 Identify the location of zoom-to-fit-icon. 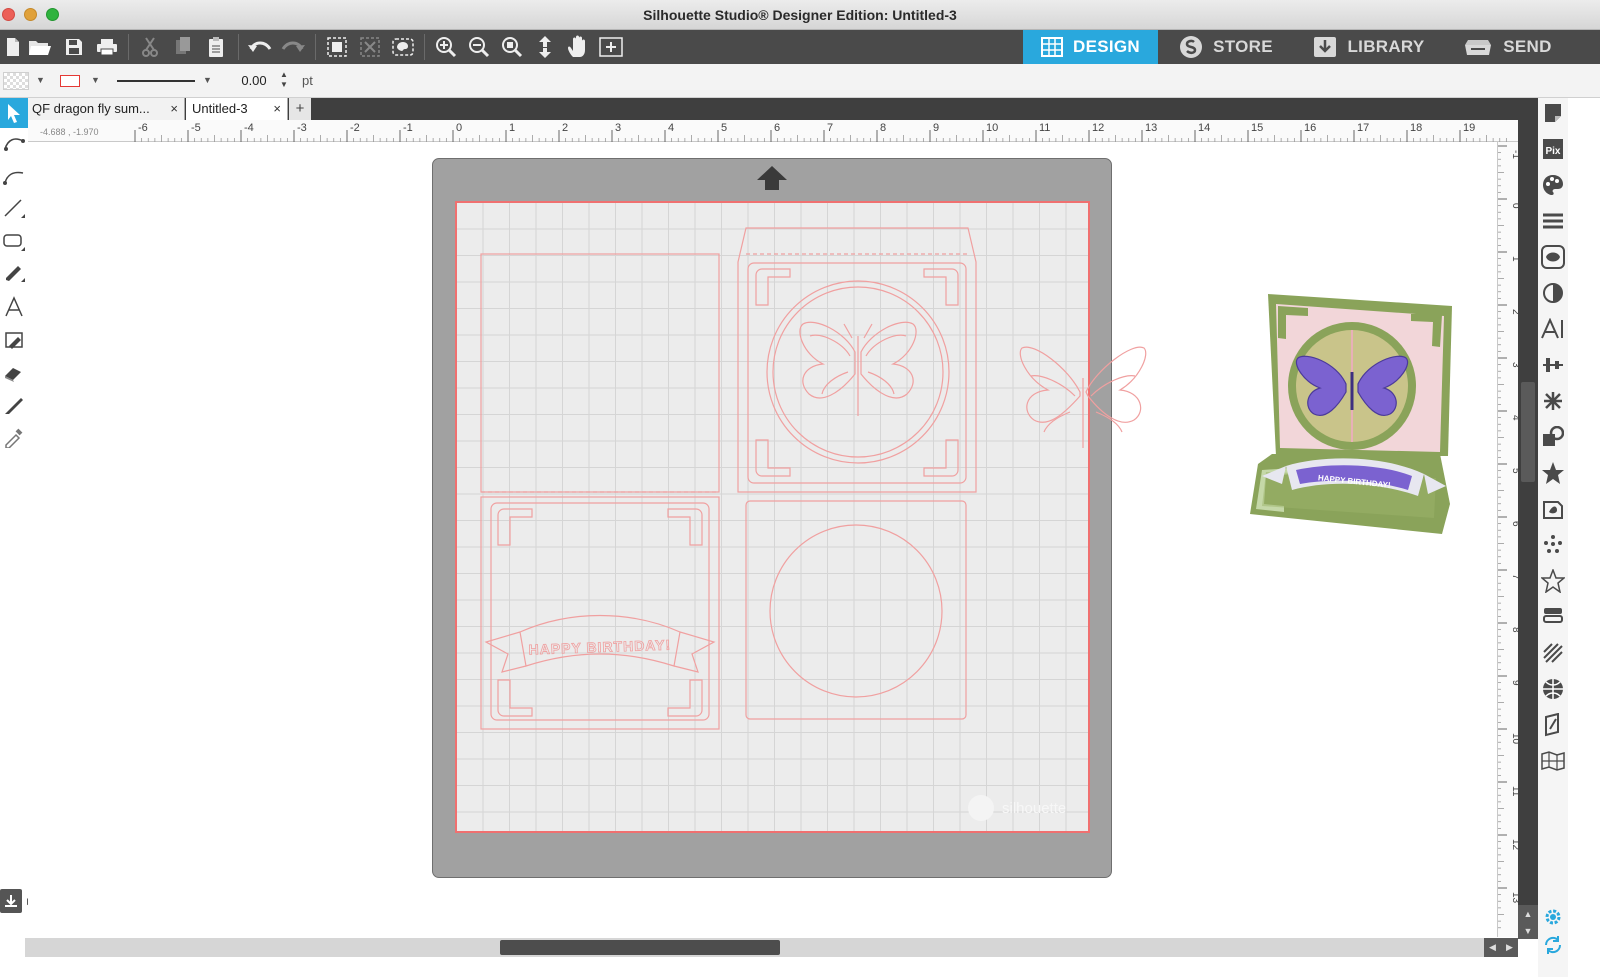
(512, 47).